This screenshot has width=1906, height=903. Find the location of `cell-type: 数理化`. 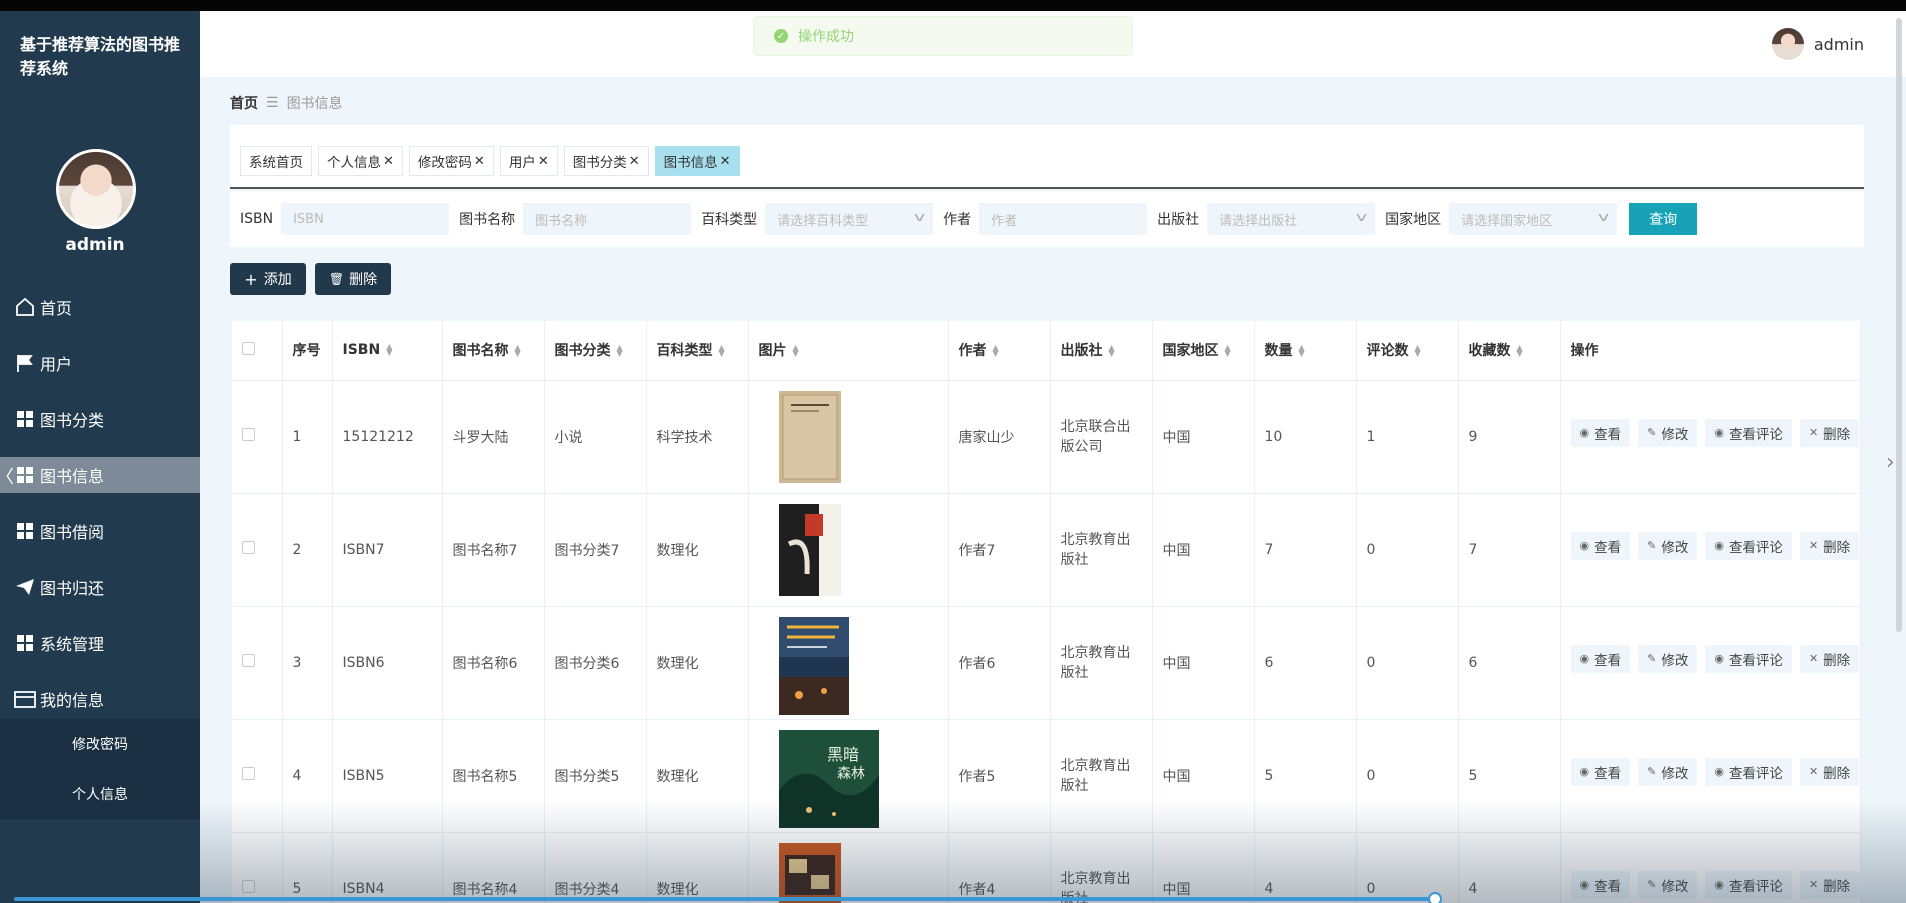

cell-type: 数理化 is located at coordinates (697, 550).